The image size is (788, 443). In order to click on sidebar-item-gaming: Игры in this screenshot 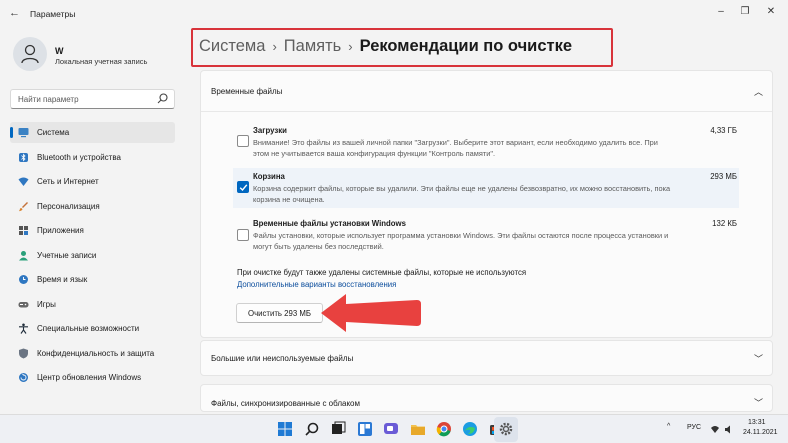, I will do `click(92, 304)`.